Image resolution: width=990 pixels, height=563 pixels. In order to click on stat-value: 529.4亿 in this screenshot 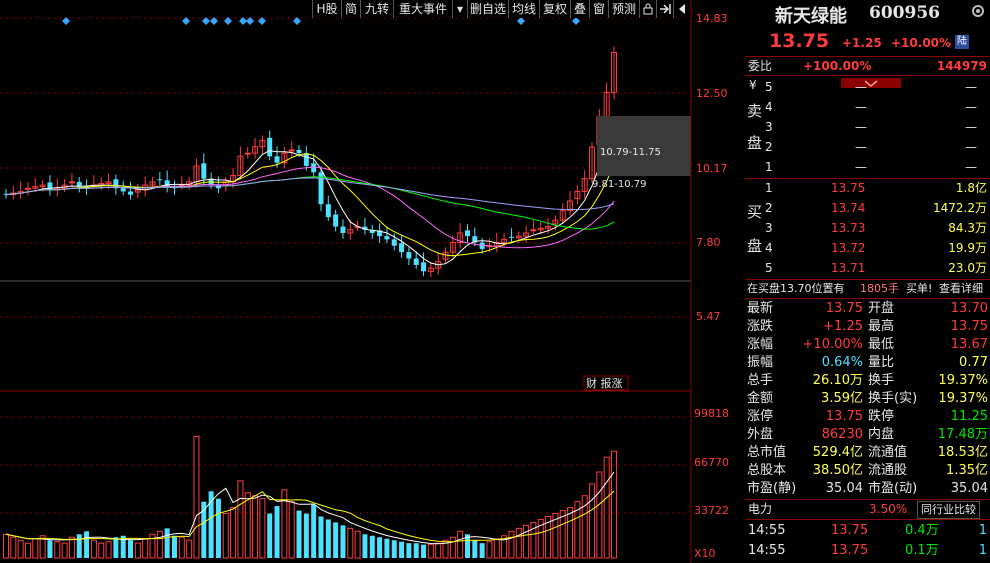, I will do `click(837, 452)`.